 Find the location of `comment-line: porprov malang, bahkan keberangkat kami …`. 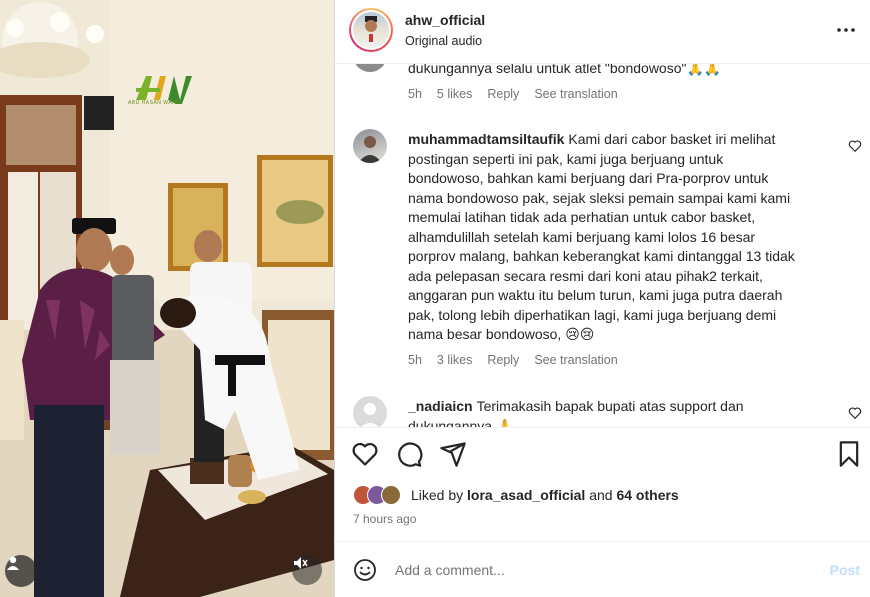

comment-line: porprov malang, bahkan keberangkat kami … is located at coordinates (601, 256).